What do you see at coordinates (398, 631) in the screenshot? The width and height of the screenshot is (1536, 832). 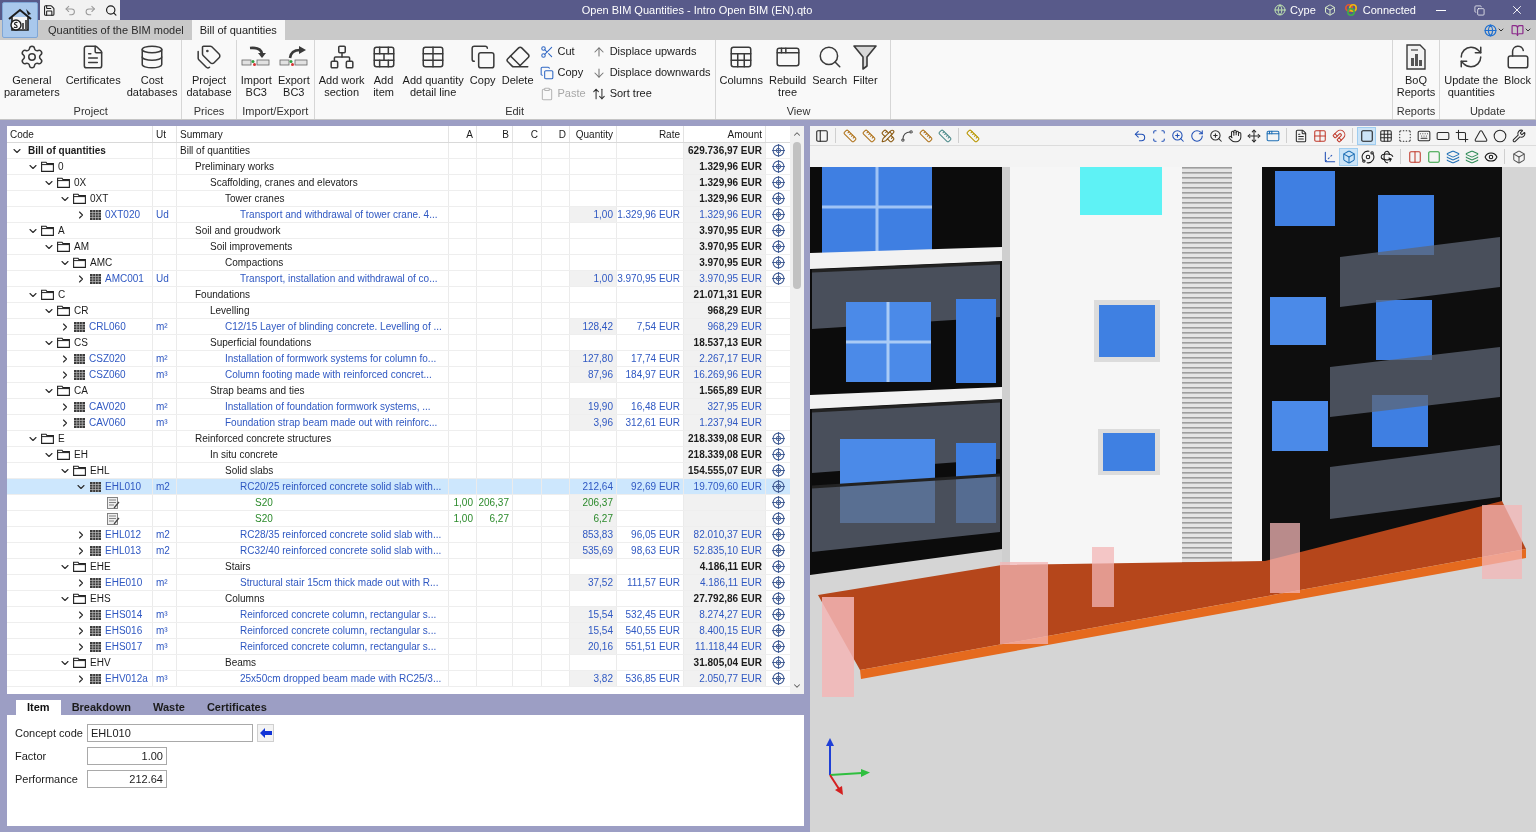 I see `table-row: EHS016 m³ Reinforced concrete column, rectangular s... 15,54 540,55 EUR 8.400,15 EUR` at bounding box center [398, 631].